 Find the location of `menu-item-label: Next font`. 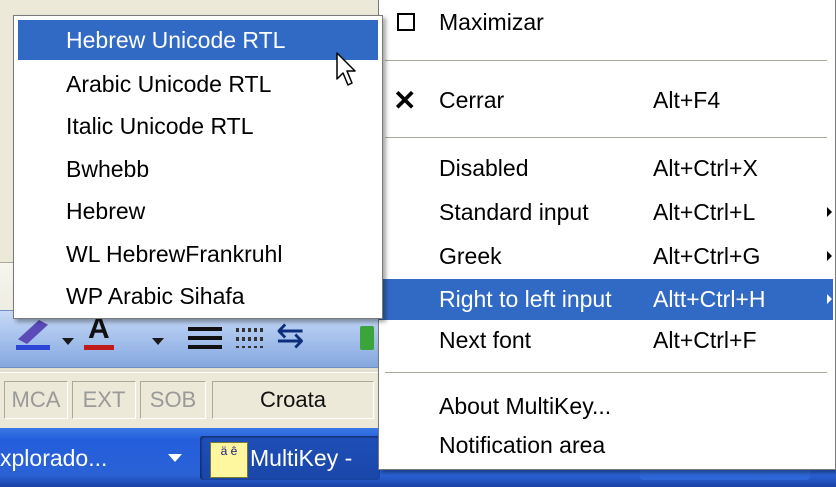

menu-item-label: Next font is located at coordinates (485, 340).